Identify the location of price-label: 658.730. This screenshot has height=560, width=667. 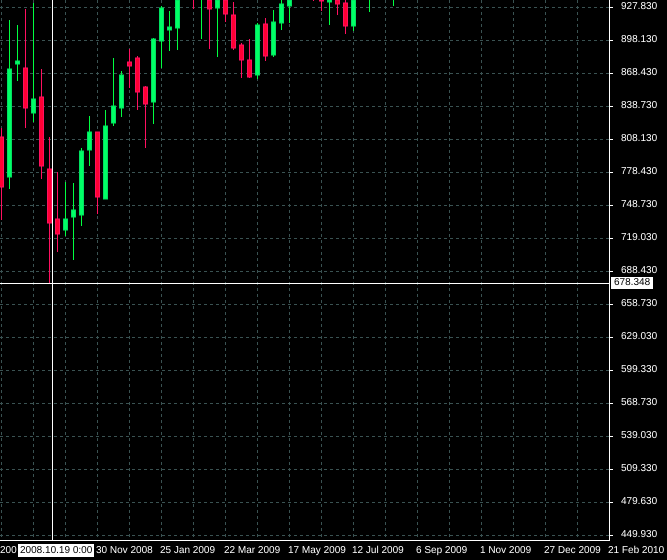
(639, 304).